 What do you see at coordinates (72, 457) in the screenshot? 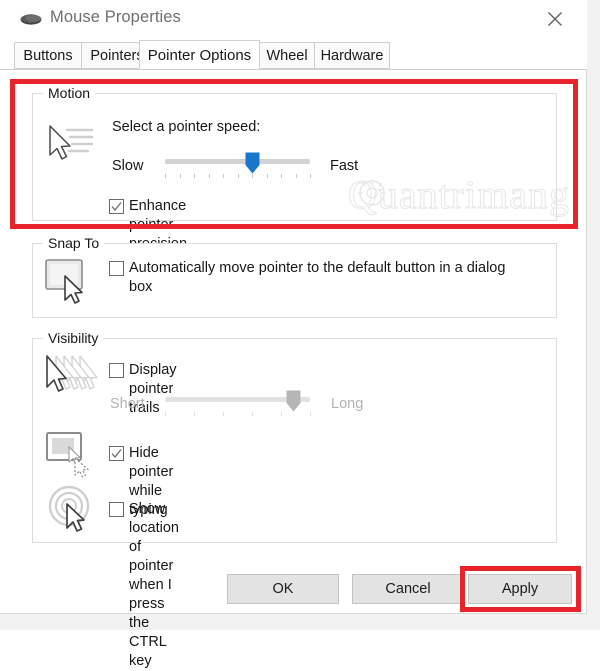
I see `hide-pointer-typing-icon` at bounding box center [72, 457].